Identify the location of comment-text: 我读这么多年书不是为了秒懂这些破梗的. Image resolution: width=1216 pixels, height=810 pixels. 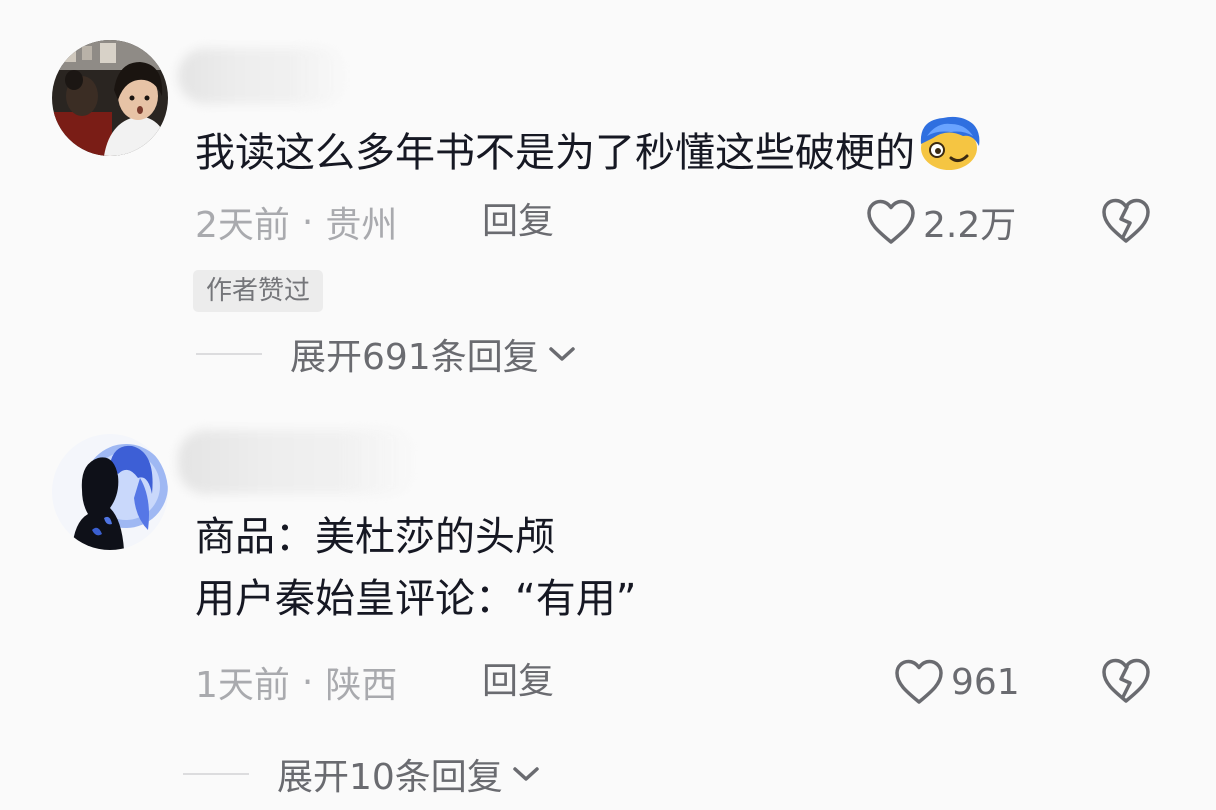
(588, 151).